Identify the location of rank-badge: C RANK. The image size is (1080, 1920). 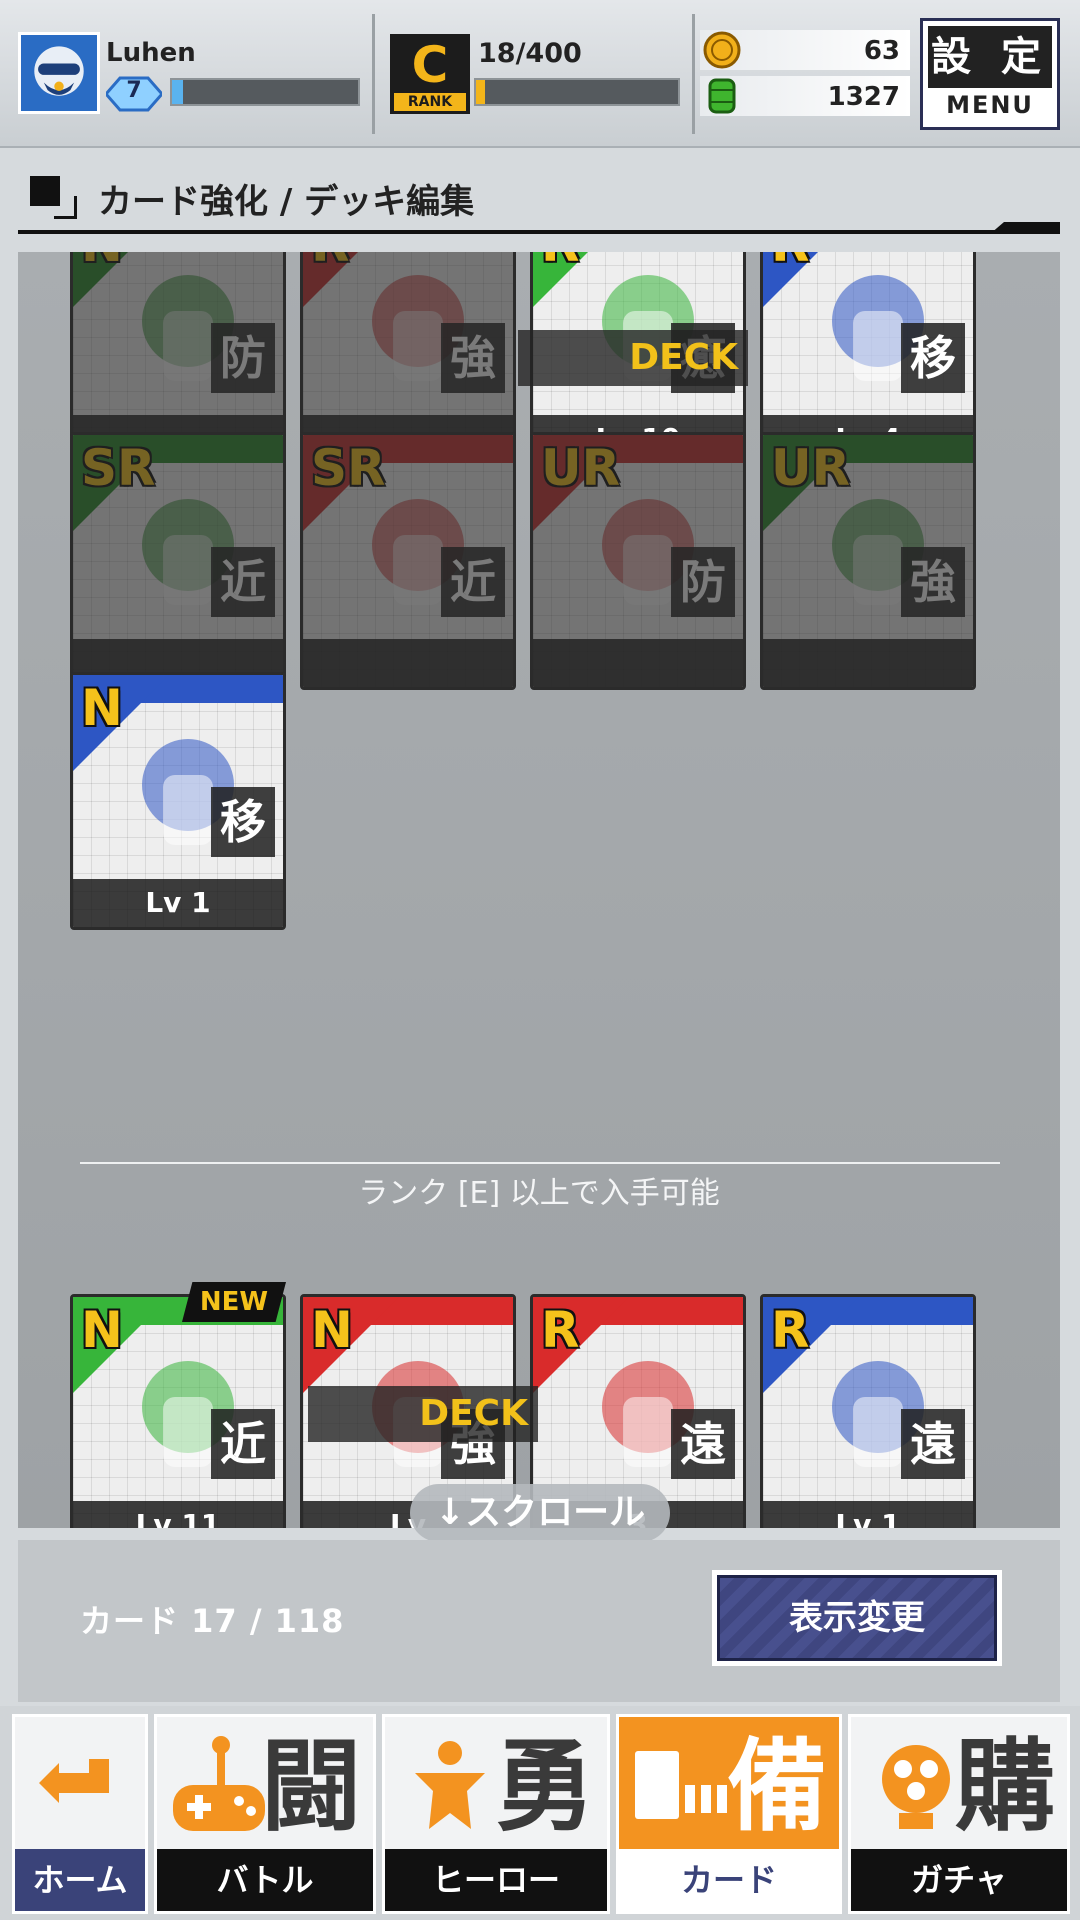
(430, 74).